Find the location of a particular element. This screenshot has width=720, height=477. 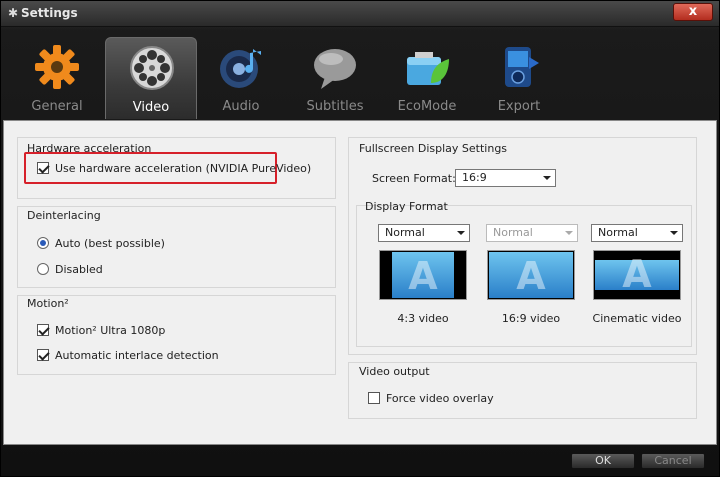

tab-video: Video is located at coordinates (151, 78).